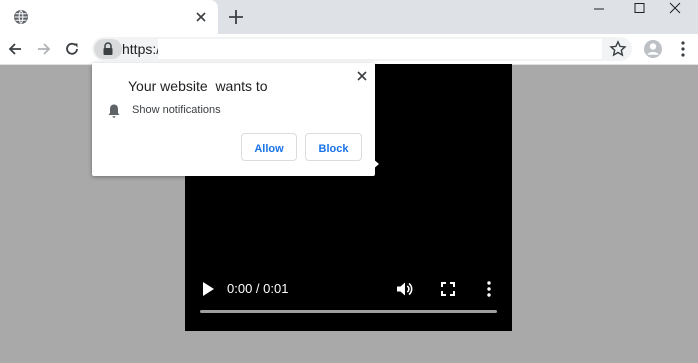  What do you see at coordinates (44, 49) in the screenshot?
I see `forward-arrow-icon` at bounding box center [44, 49].